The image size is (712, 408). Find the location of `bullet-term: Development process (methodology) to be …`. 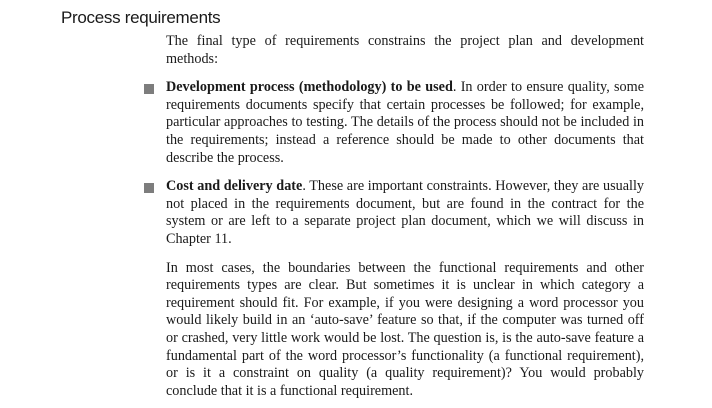

bullet-term: Development process (methodology) to be … is located at coordinates (309, 87).